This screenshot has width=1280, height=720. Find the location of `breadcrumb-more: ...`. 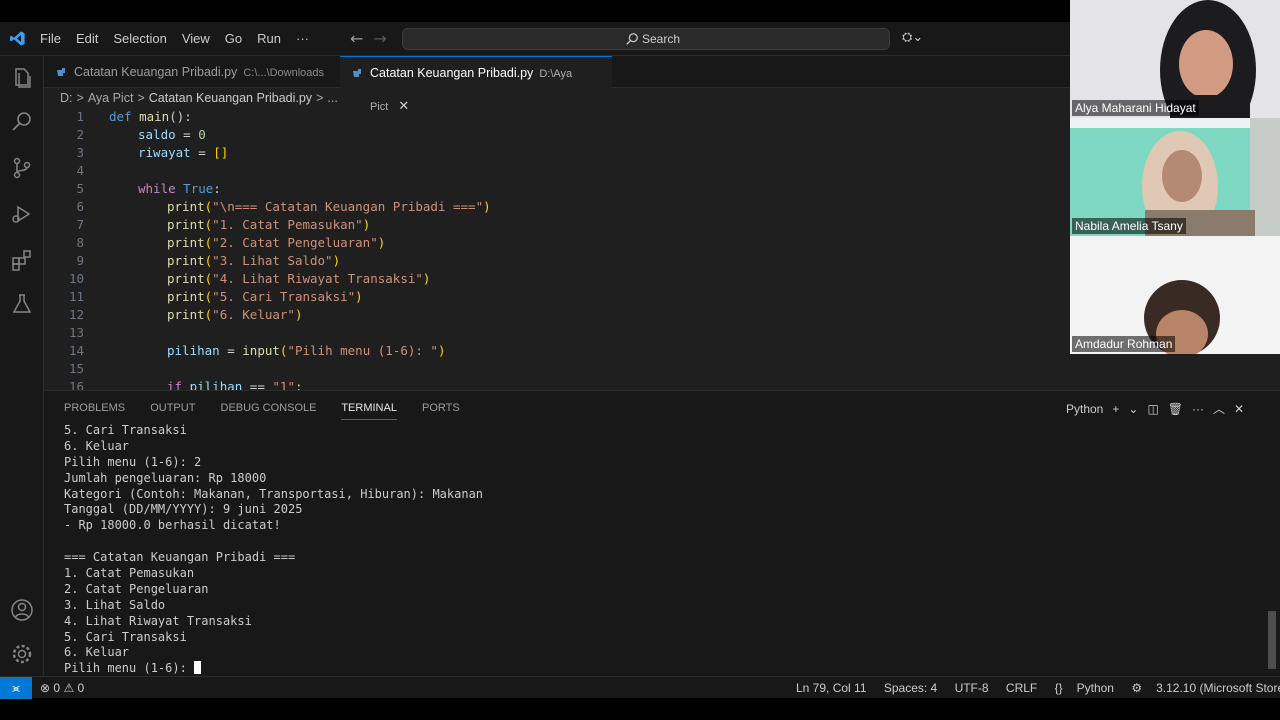

breadcrumb-more: ... is located at coordinates (332, 98).